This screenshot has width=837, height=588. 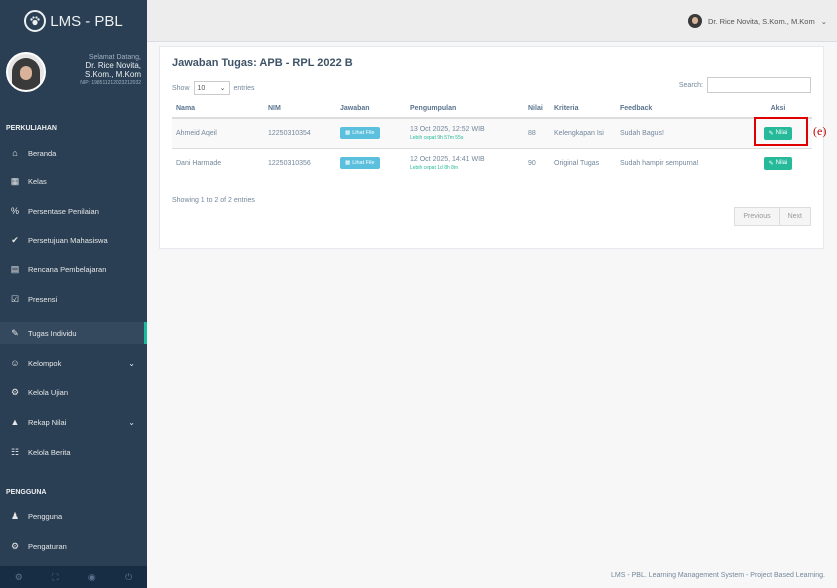 I want to click on power-icon: ⏻, so click(x=128, y=577).